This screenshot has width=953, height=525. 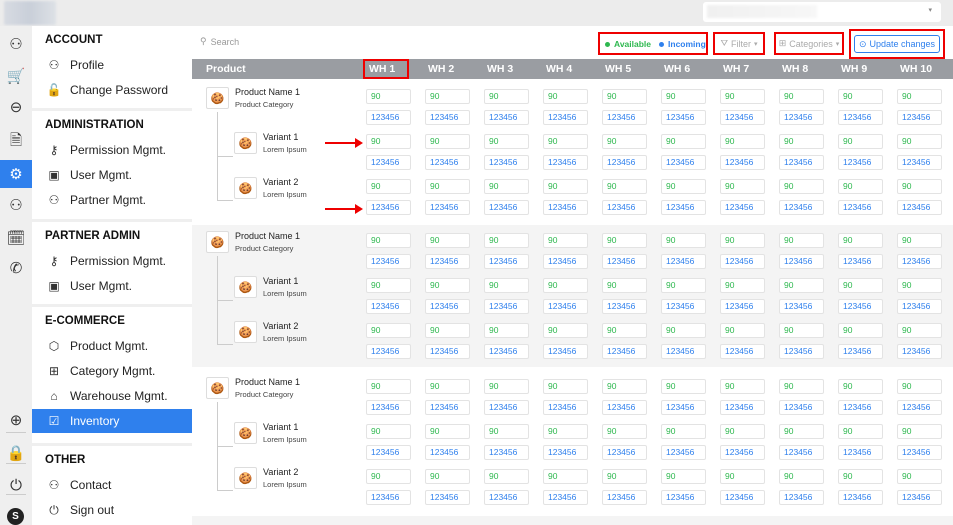 I want to click on add-user-icon: ⚇, so click(x=16, y=44).